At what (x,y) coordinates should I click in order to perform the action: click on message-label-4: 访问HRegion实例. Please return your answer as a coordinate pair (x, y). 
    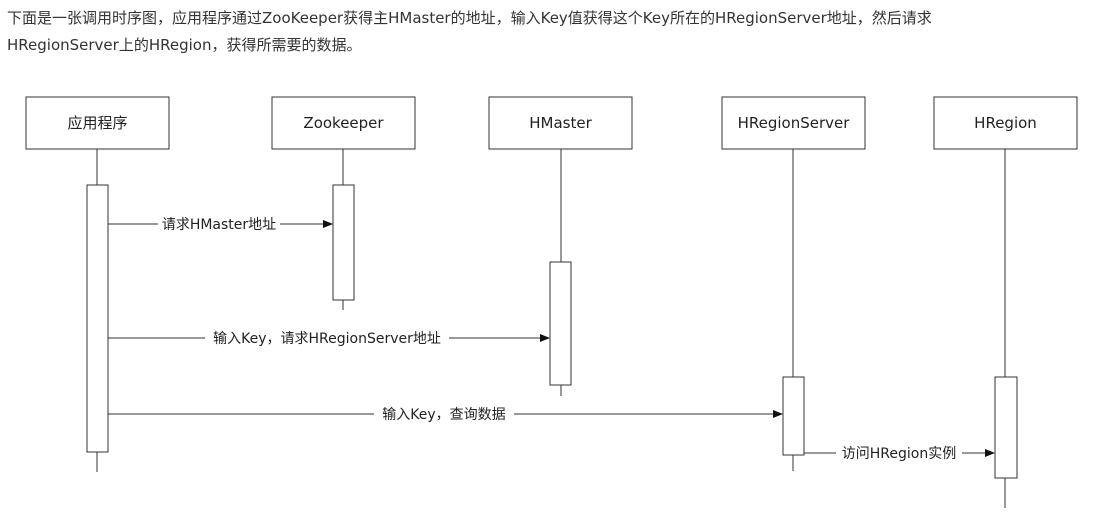
    Looking at the image, I should click on (899, 454).